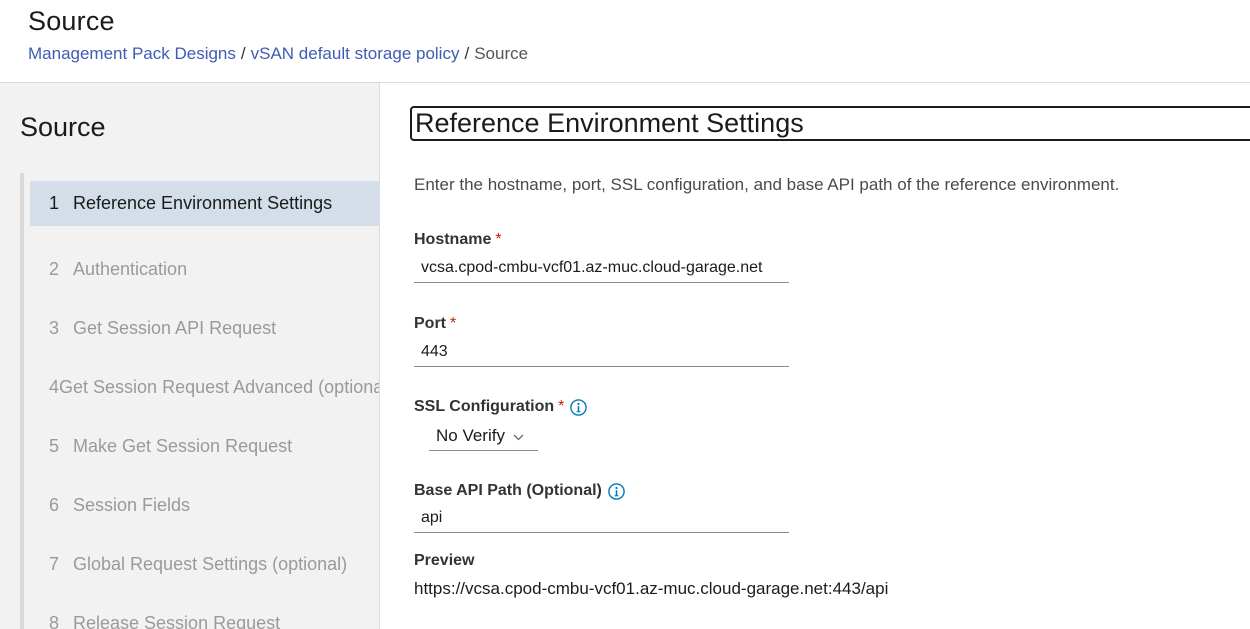  I want to click on step-number: 8, so click(54, 621).